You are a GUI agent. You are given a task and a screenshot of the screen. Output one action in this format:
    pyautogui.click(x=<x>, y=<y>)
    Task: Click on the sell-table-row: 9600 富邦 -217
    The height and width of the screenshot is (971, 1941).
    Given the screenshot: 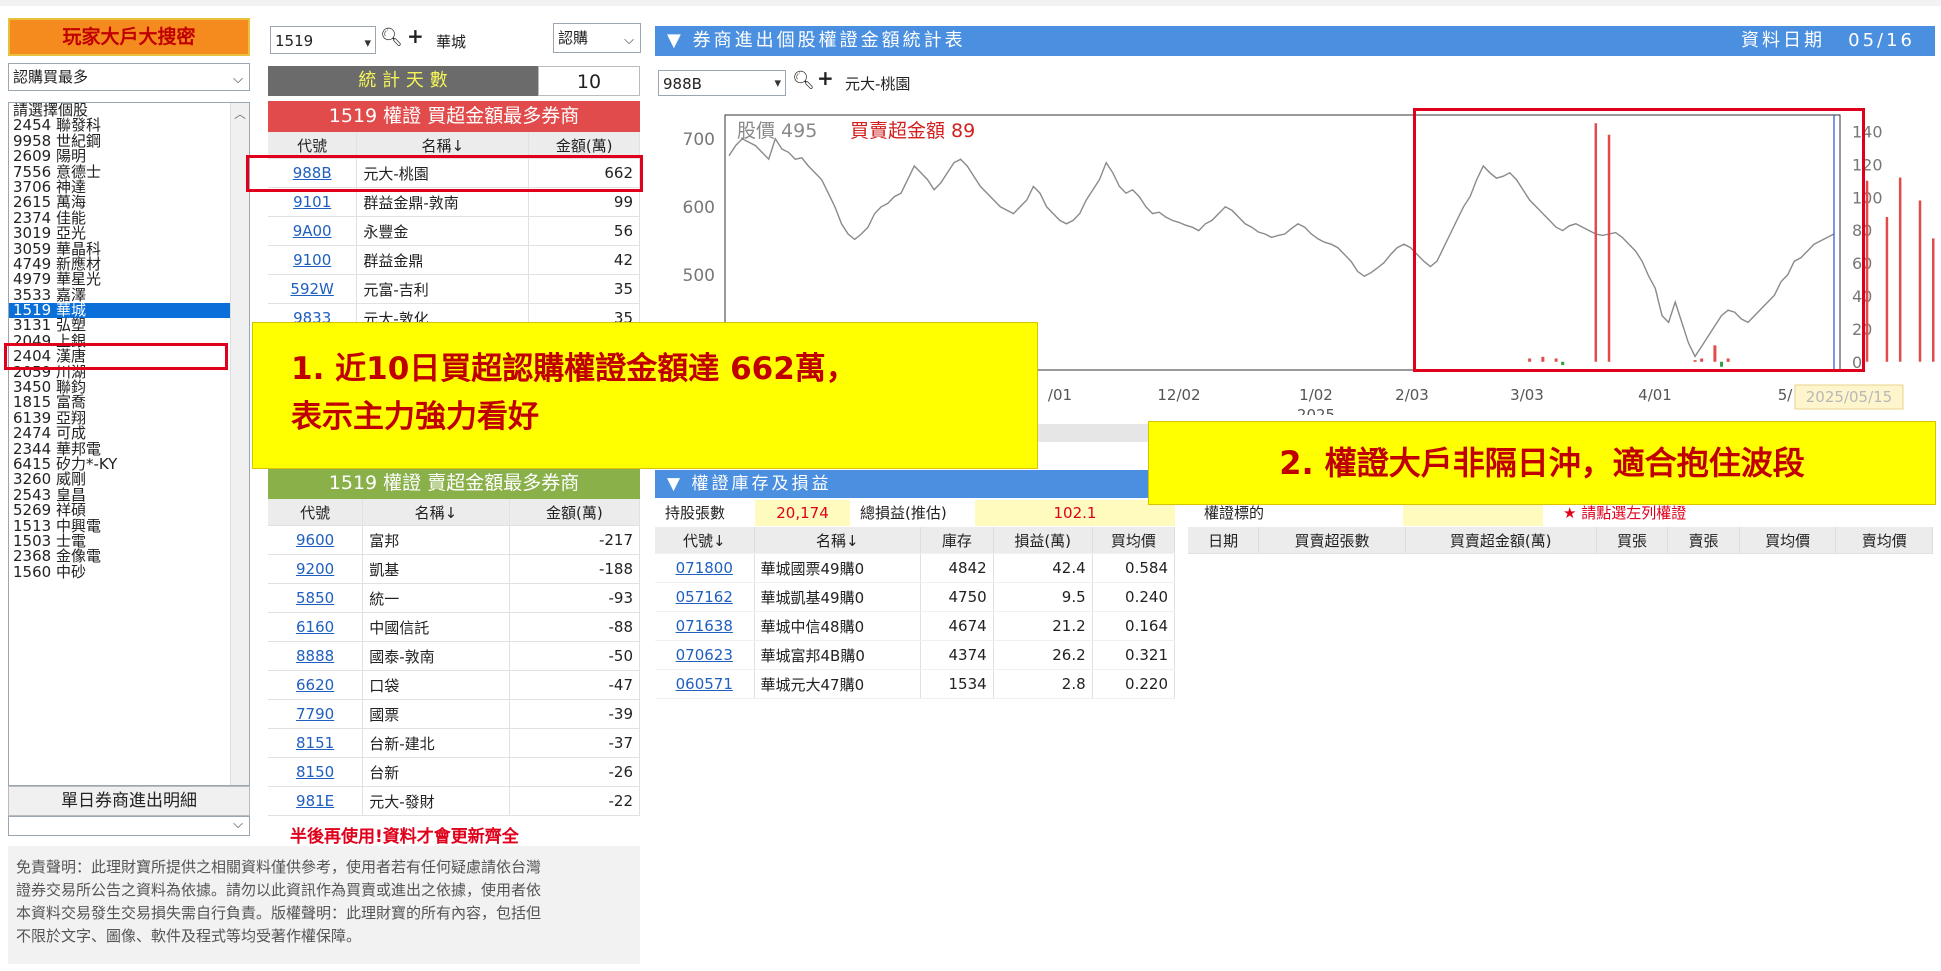 What is the action you would take?
    pyautogui.click(x=454, y=540)
    